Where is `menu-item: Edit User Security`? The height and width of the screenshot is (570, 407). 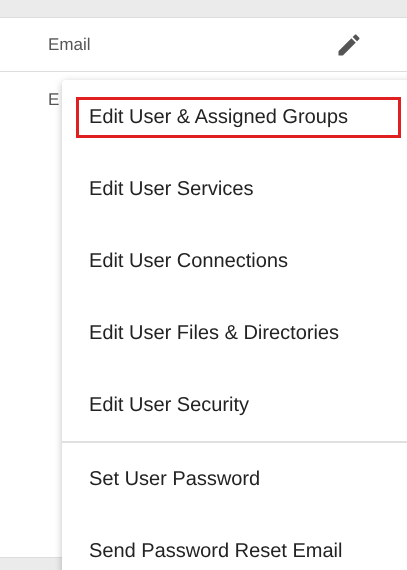
menu-item: Edit User Security is located at coordinates (234, 405).